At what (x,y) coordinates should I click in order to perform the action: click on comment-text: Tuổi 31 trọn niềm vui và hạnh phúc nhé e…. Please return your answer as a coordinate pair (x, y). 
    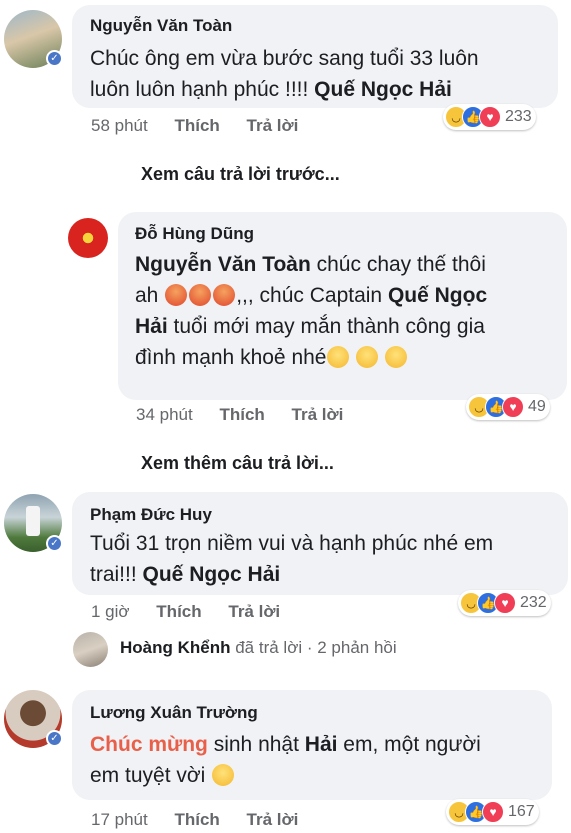
    Looking at the image, I should click on (292, 559).